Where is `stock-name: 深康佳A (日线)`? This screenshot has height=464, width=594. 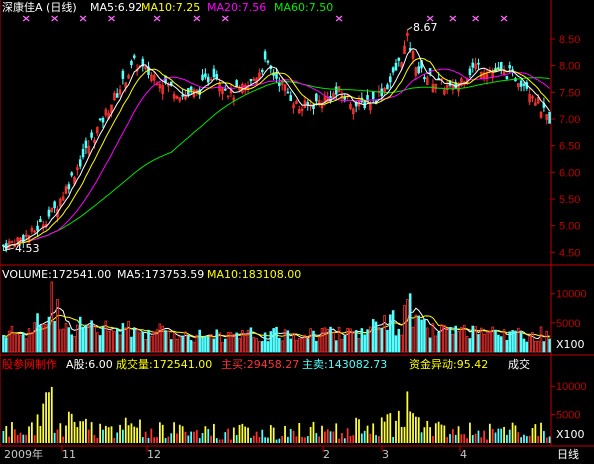 stock-name: 深康佳A (日线) is located at coordinates (39, 7).